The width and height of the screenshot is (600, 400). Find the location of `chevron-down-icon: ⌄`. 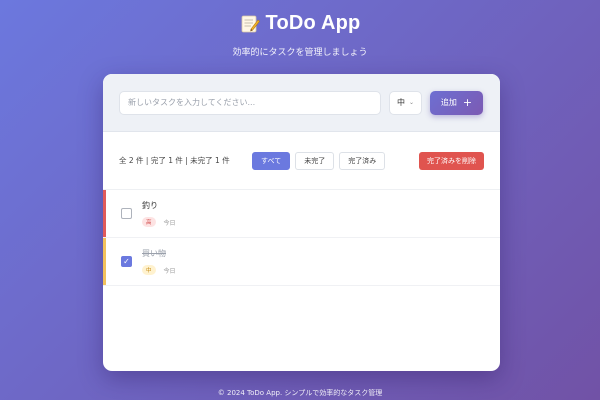

chevron-down-icon: ⌄ is located at coordinates (411, 102).